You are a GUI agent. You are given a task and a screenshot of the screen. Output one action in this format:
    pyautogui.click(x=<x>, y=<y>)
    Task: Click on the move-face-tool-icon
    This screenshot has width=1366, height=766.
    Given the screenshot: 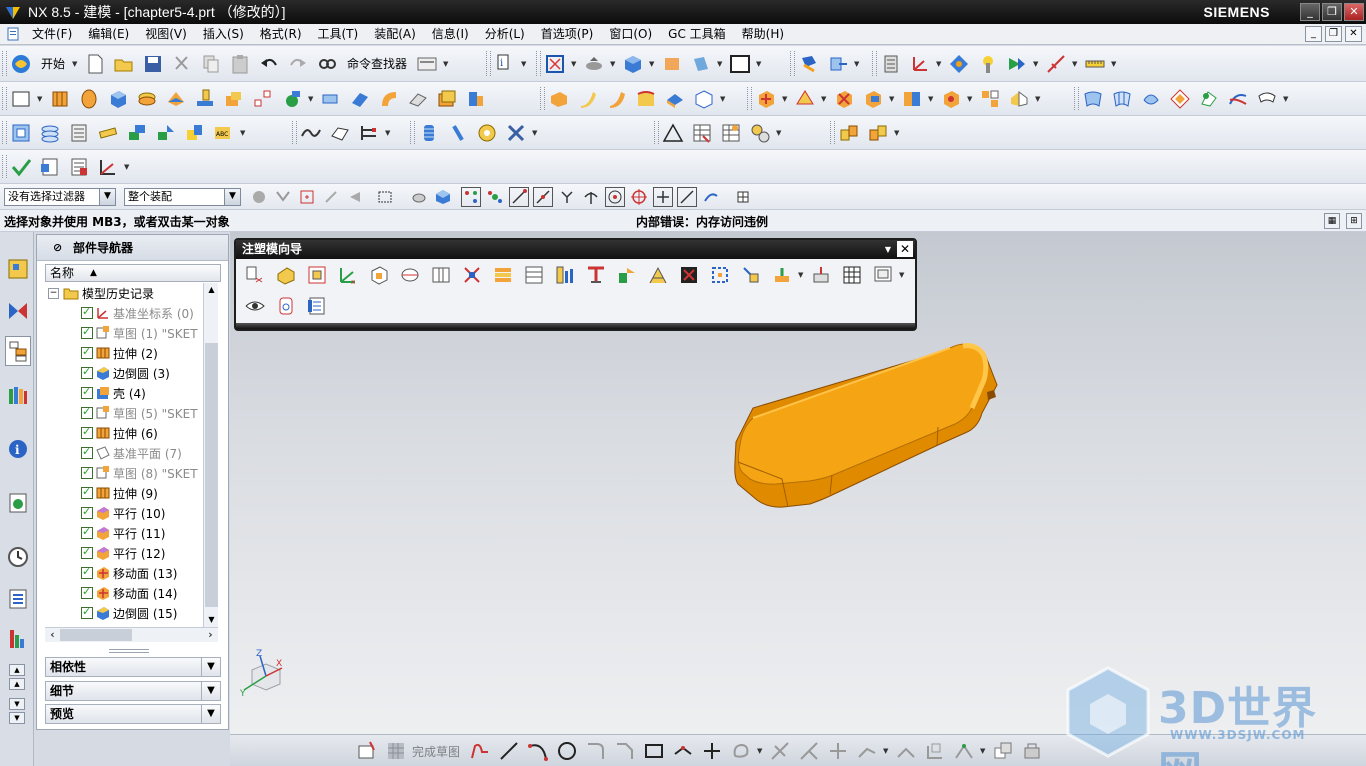 What is the action you would take?
    pyautogui.click(x=766, y=99)
    